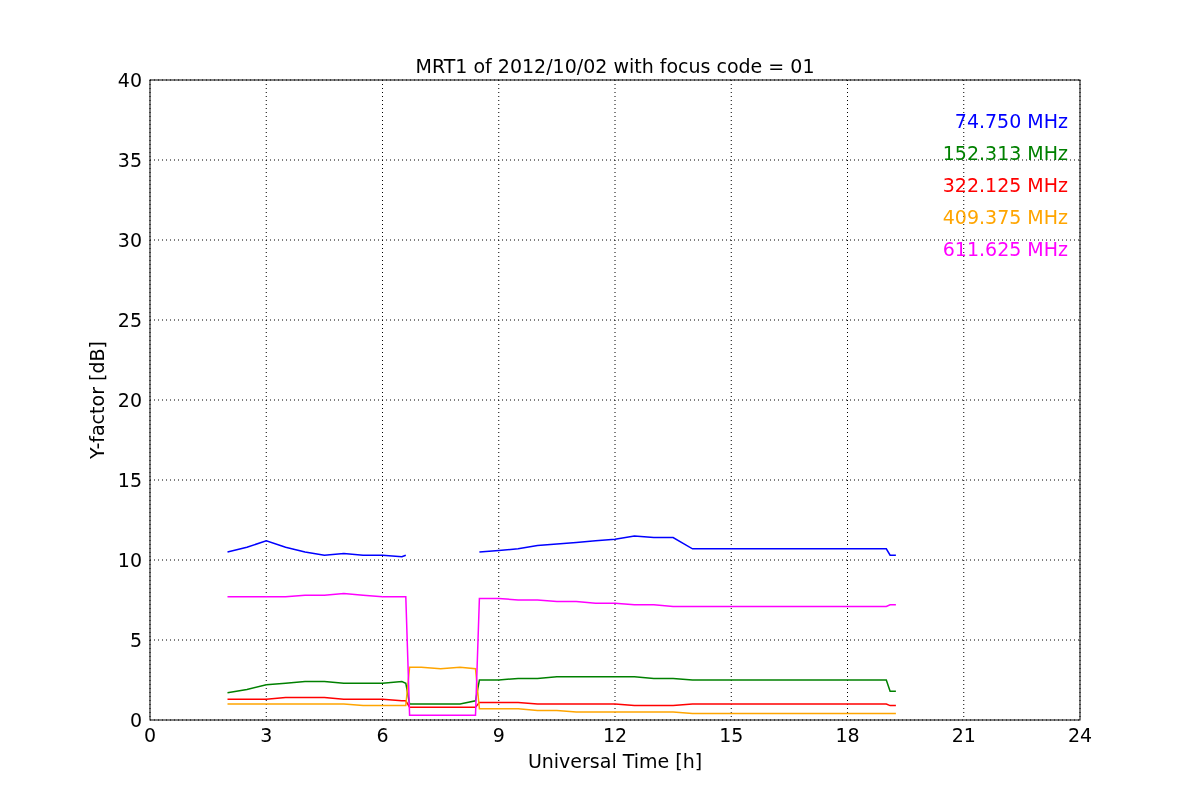 This screenshot has width=1200, height=800. I want to click on tick-label: 35, so click(129, 160).